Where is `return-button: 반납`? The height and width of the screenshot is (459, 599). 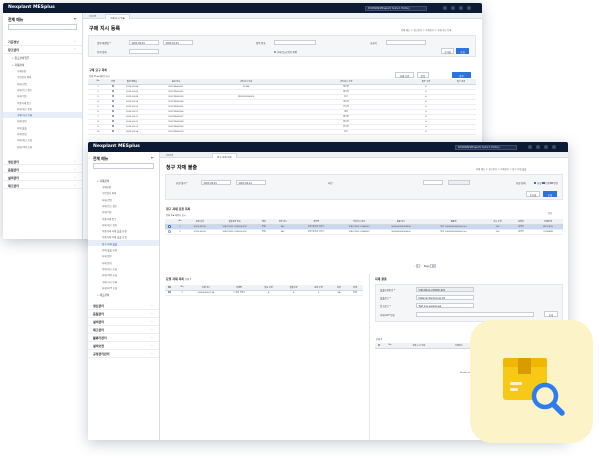
return-button: 반납 is located at coordinates (423, 75).